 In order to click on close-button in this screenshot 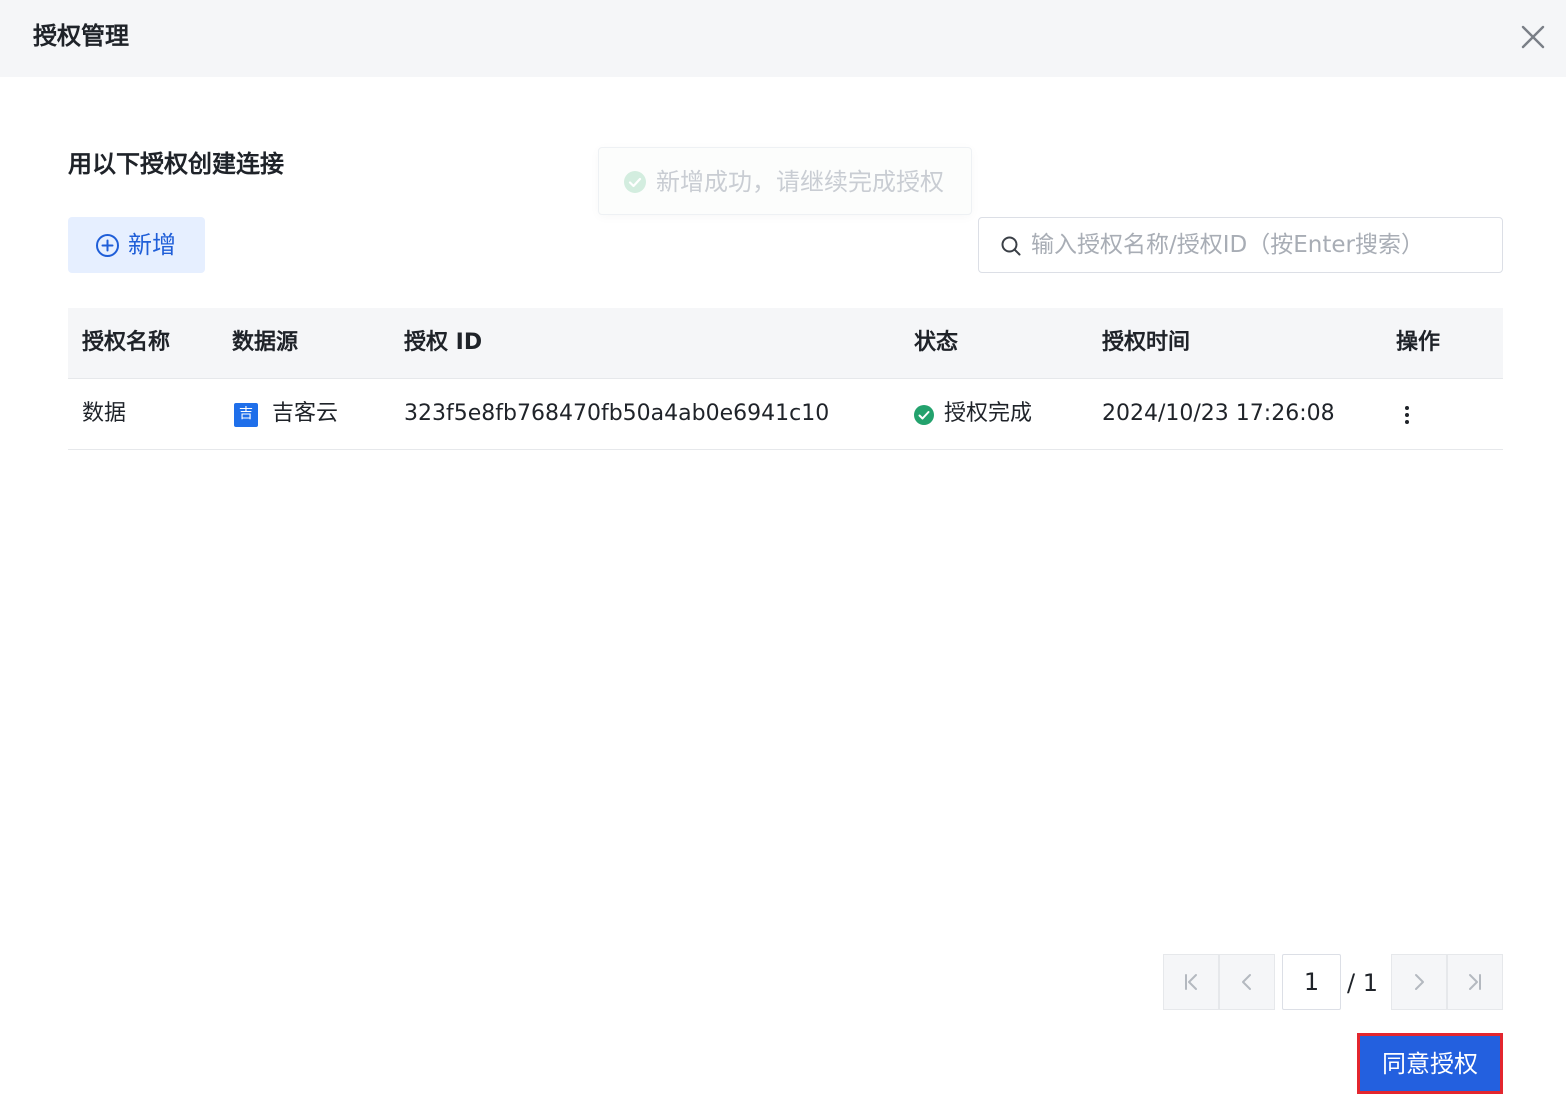, I will do `click(1533, 37)`.